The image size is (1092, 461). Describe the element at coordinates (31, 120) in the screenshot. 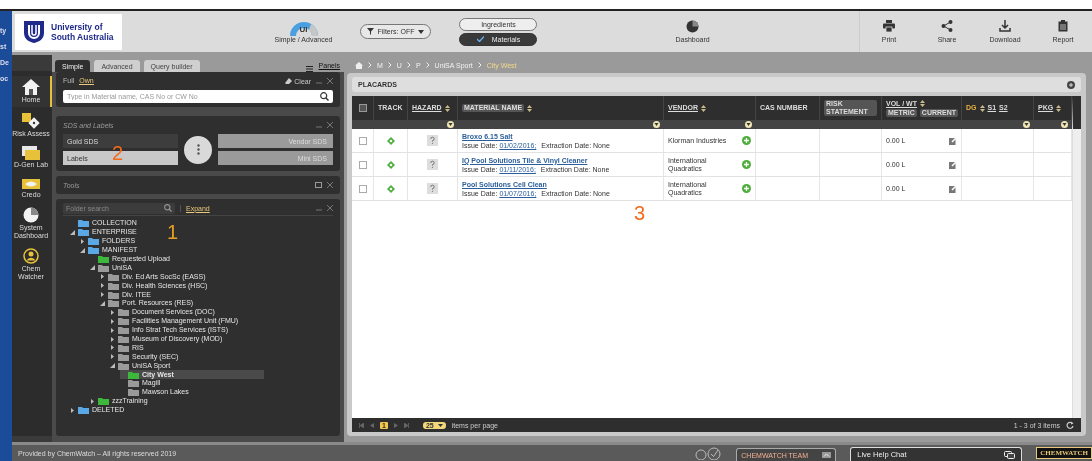

I see `dice-icon` at that location.